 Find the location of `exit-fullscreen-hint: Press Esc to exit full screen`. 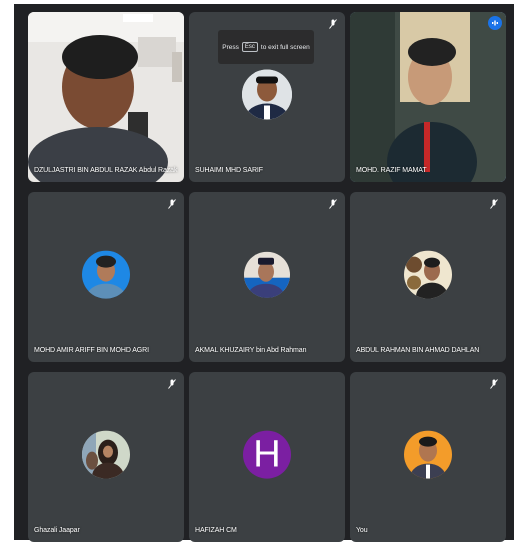

exit-fullscreen-hint: Press Esc to exit full screen is located at coordinates (266, 47).